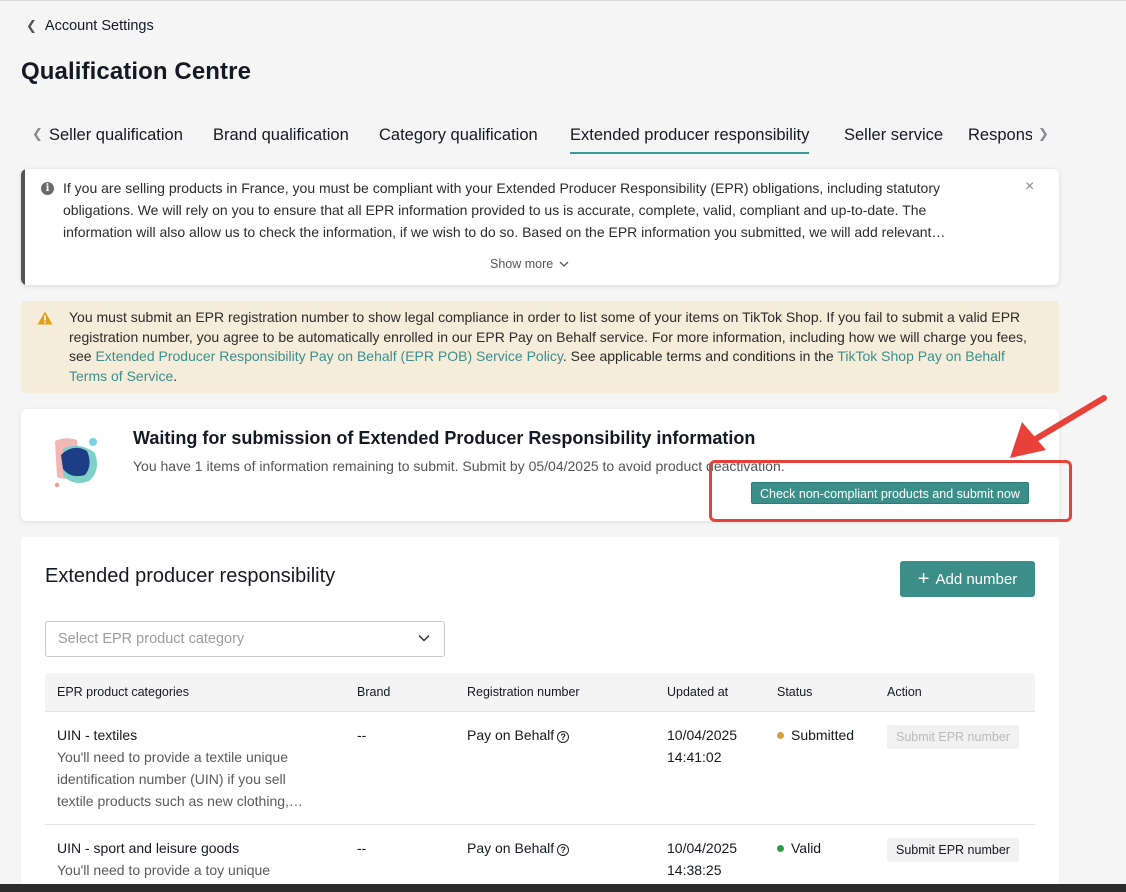 The height and width of the screenshot is (892, 1126). What do you see at coordinates (523, 692) in the screenshot?
I see `column-header-registration: Registration number` at bounding box center [523, 692].